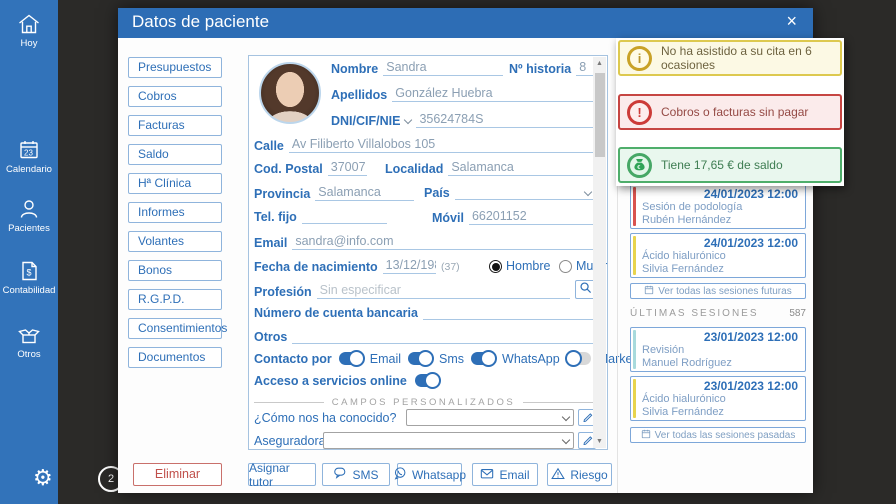 Image resolution: width=896 pixels, height=504 pixels. Describe the element at coordinates (442, 336) in the screenshot. I see `otros-input` at that location.